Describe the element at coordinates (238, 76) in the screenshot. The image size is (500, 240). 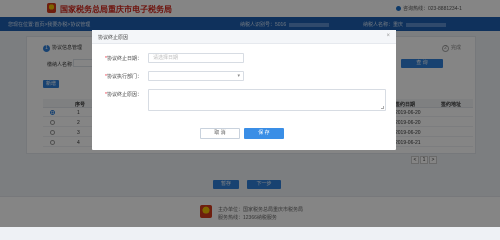
I see `chevron-down-icon: ▾` at that location.